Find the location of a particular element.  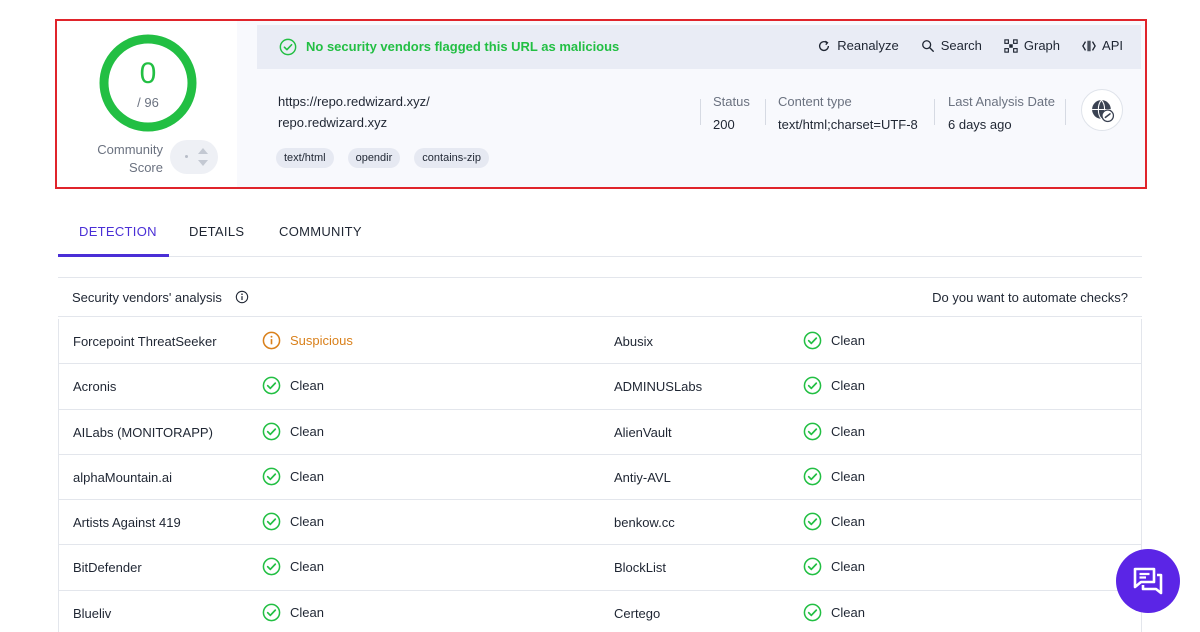

chat-icon is located at coordinates (1148, 581).